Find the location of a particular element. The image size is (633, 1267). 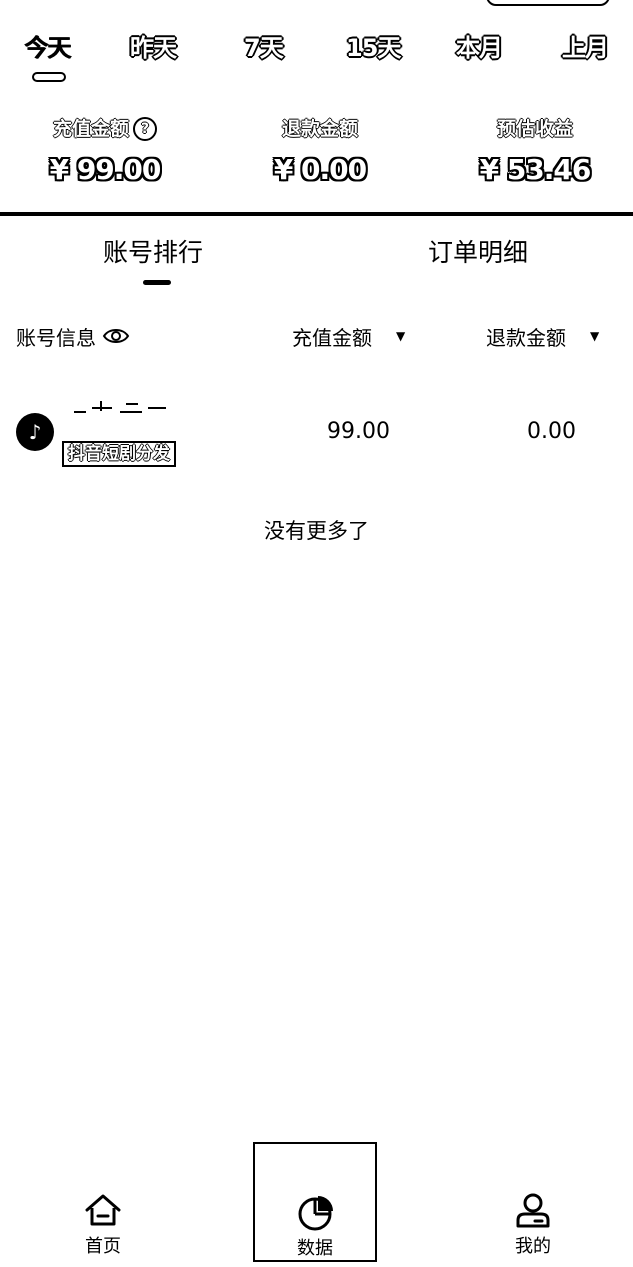

row-recharge-value: 99.00 is located at coordinates (358, 431).